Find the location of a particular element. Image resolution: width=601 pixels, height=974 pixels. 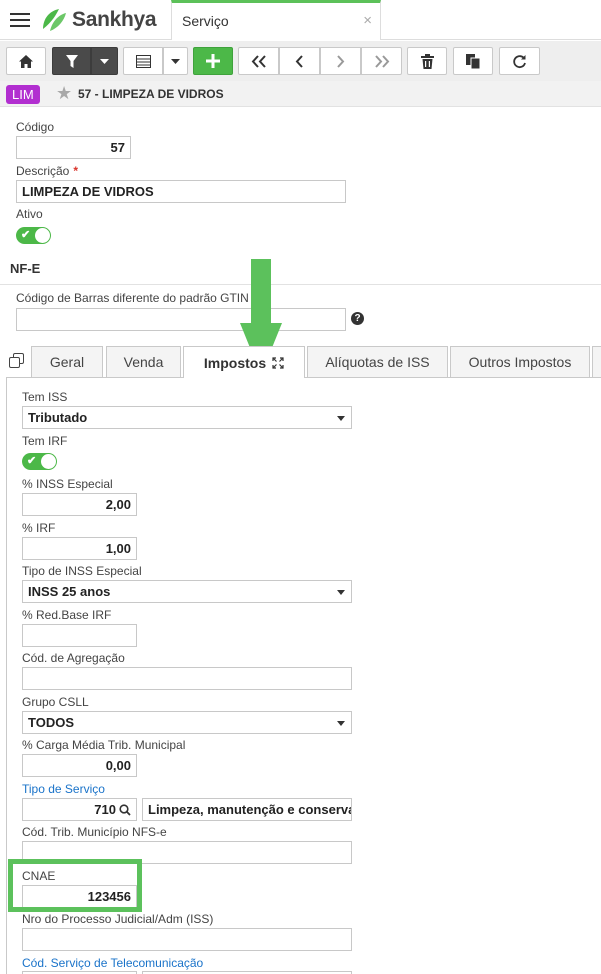

delete-button is located at coordinates (427, 61).